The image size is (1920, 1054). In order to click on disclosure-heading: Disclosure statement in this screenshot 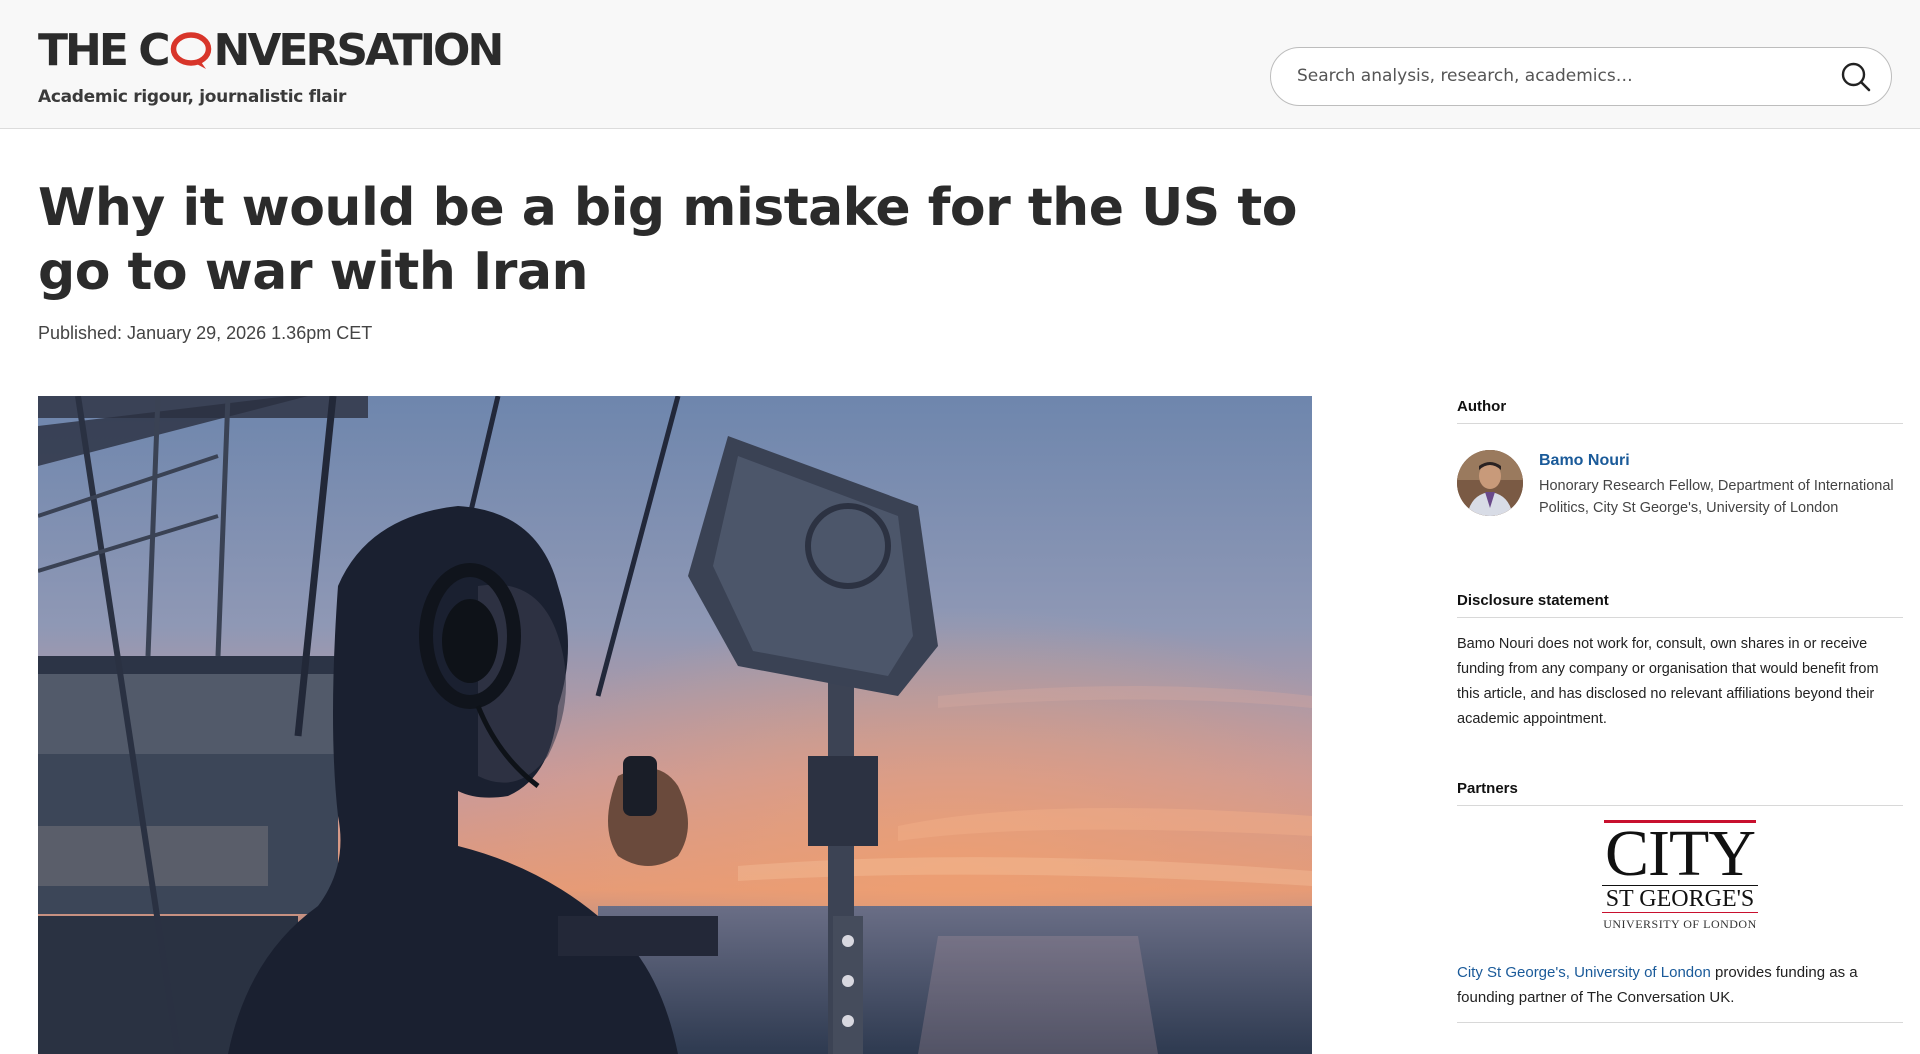, I will do `click(1680, 605)`.